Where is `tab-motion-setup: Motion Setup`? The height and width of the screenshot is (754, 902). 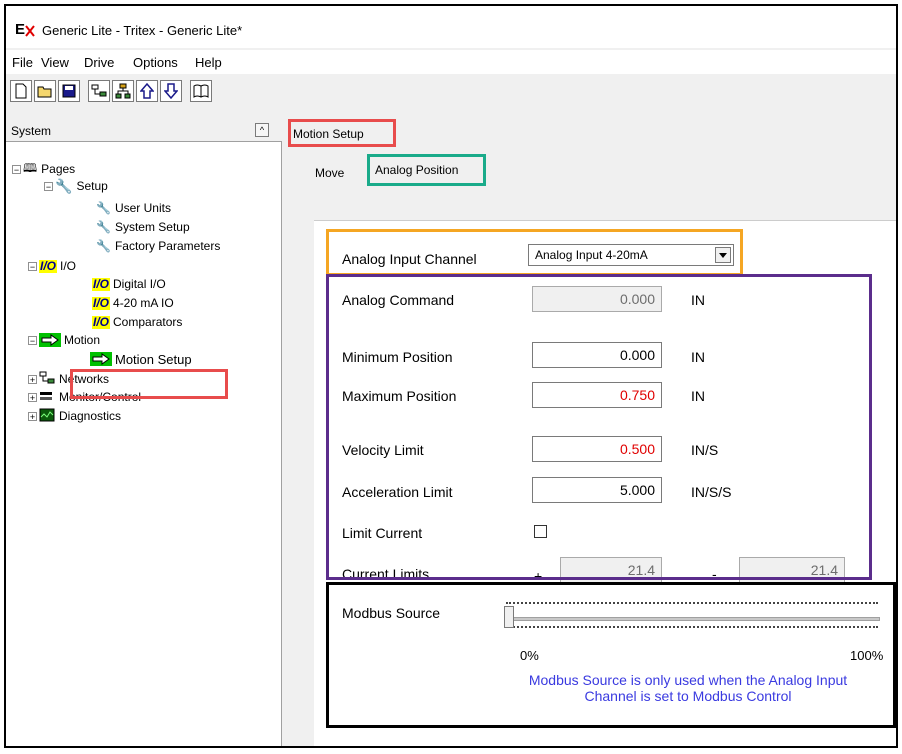
tab-motion-setup: Motion Setup is located at coordinates (328, 134).